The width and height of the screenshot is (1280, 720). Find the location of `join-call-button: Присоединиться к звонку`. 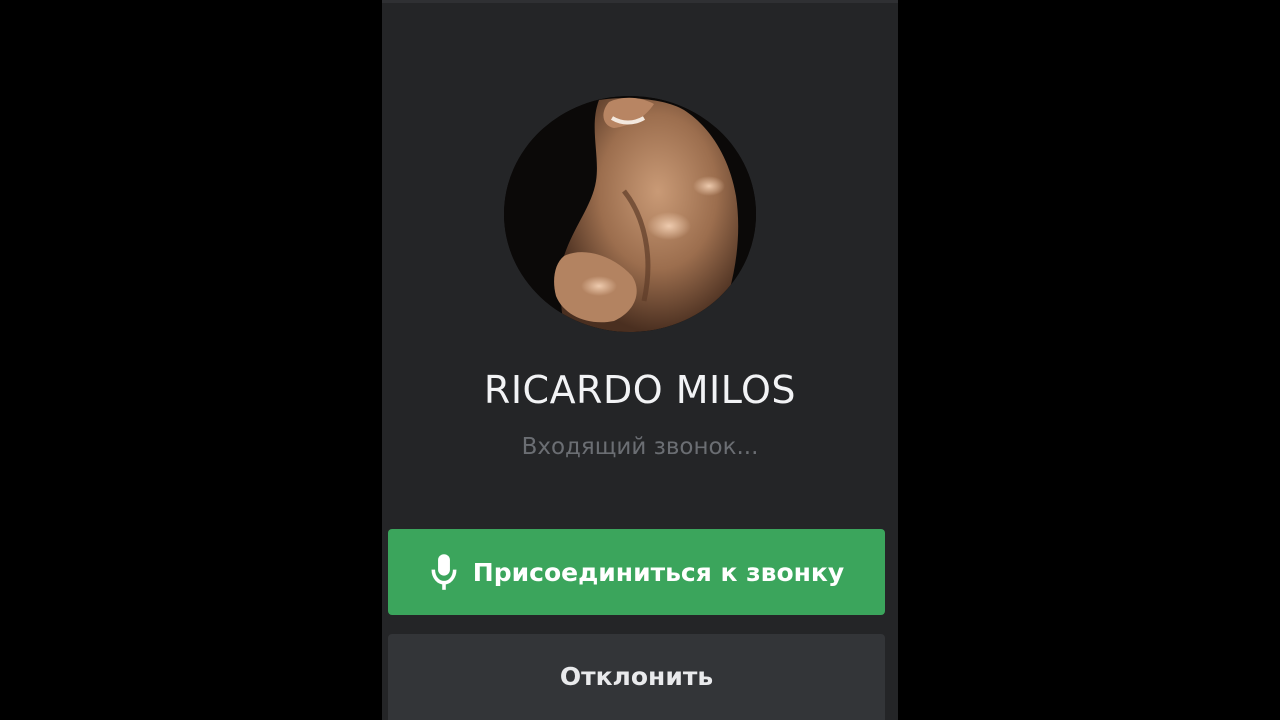

join-call-button: Присоединиться к звонку is located at coordinates (636, 572).